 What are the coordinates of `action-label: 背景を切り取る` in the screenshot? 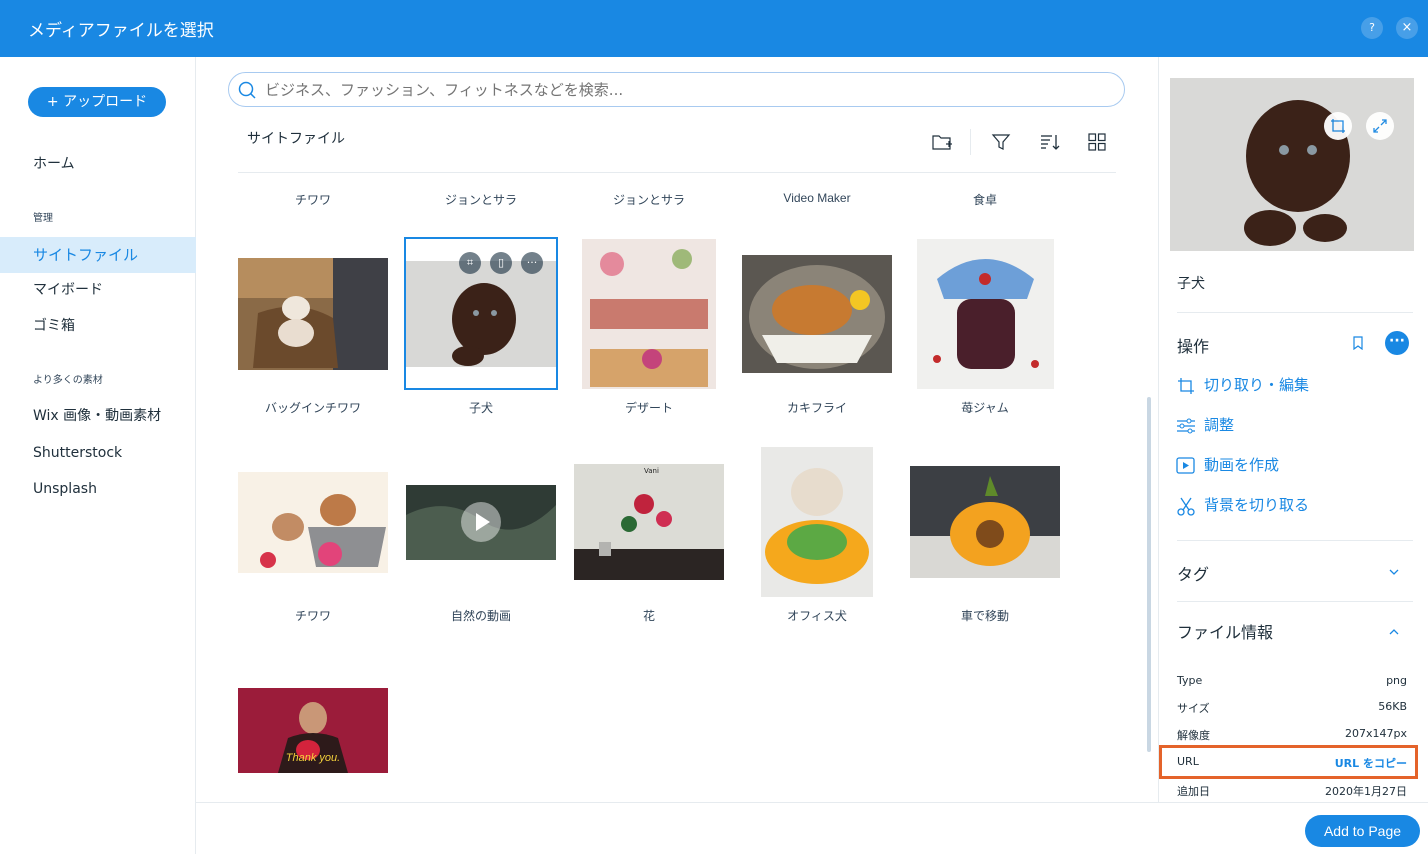 It's located at (1257, 505).